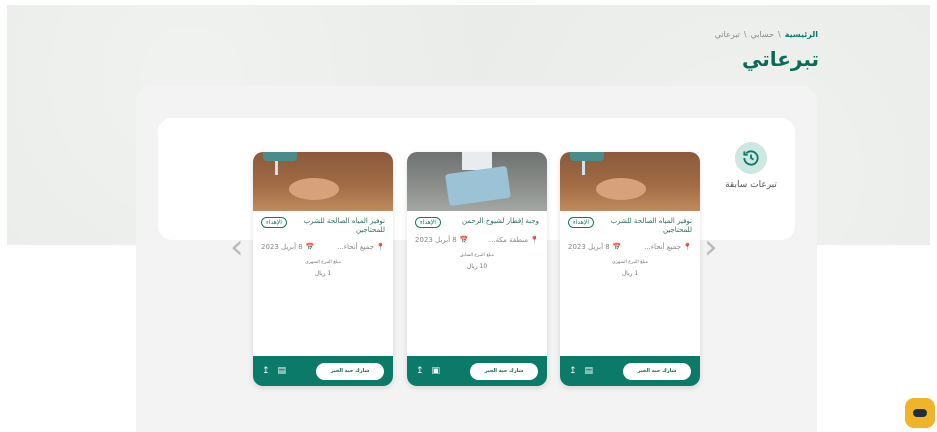 Image resolution: width=937 pixels, height=432 pixels. Describe the element at coordinates (801, 34) in the screenshot. I see `breadcrumb-home: الرئيسية` at that location.